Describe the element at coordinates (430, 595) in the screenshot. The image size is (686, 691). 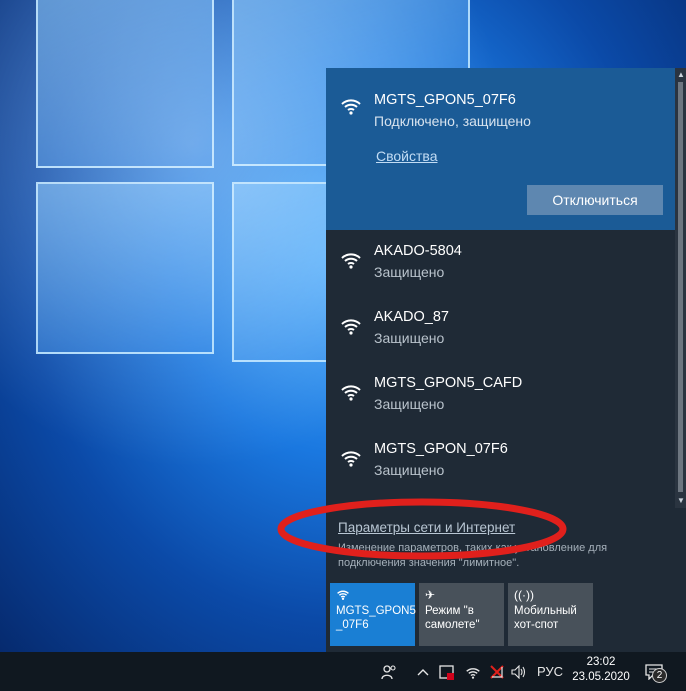
I see `airplane-icon: ✈` at that location.